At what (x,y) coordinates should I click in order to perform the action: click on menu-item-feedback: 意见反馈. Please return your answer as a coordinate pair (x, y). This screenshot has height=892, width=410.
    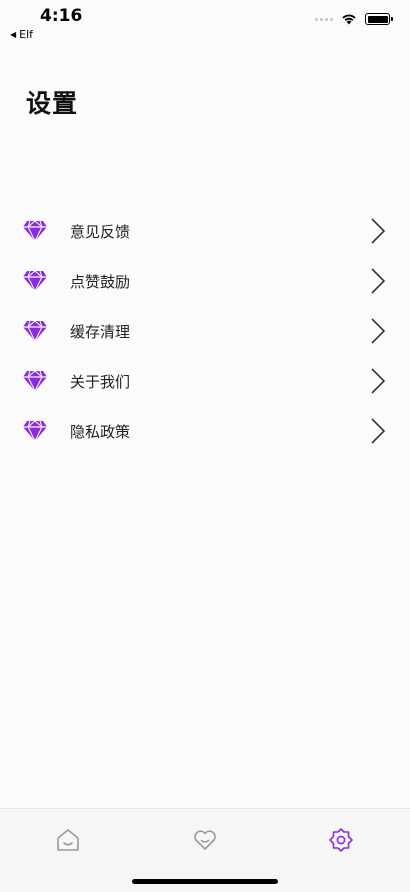
    Looking at the image, I should click on (205, 231).